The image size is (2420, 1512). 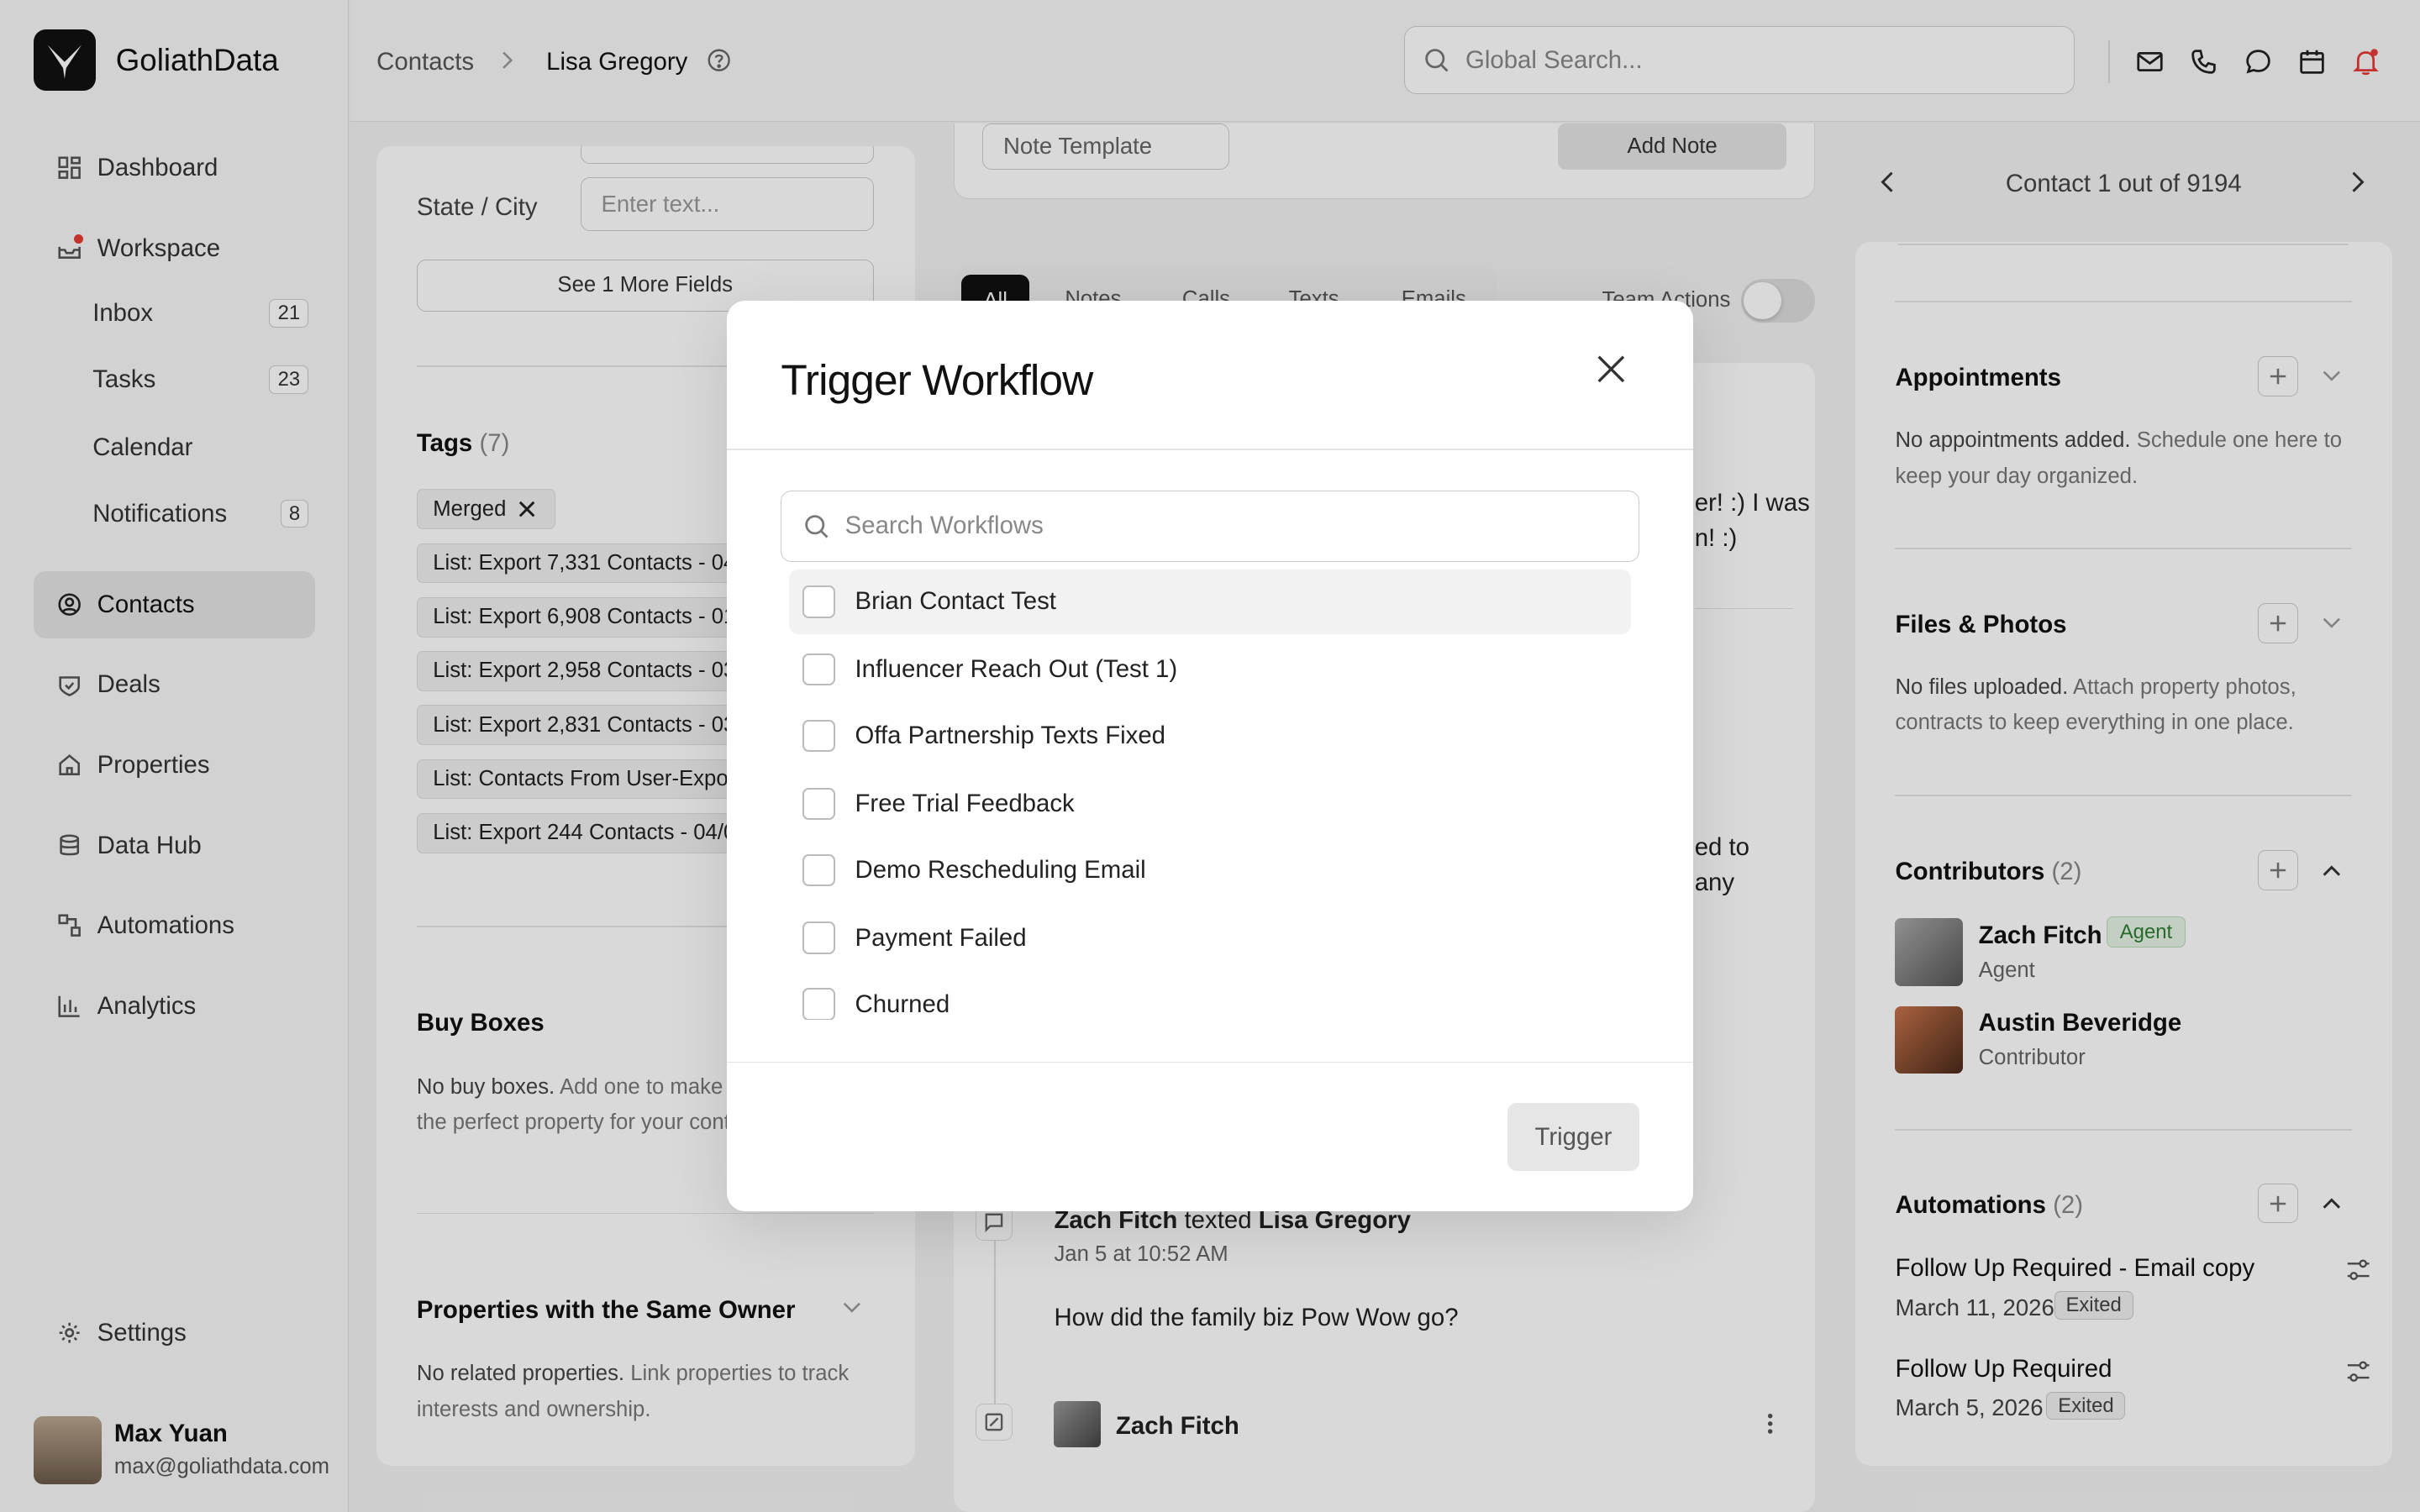 I want to click on workflow-option: Influencer Reach Out (Test 1), so click(x=1210, y=670).